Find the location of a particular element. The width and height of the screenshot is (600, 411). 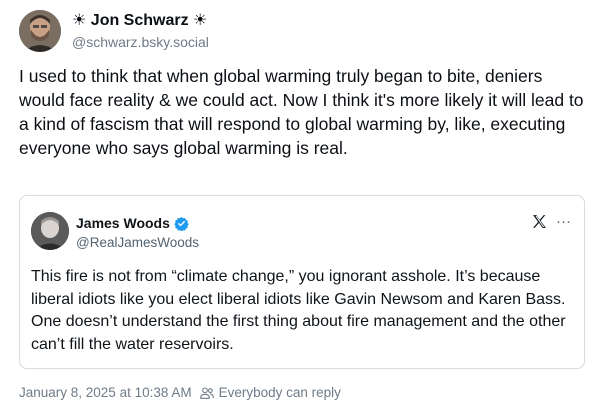

embed-author-avatar is located at coordinates (50, 231).